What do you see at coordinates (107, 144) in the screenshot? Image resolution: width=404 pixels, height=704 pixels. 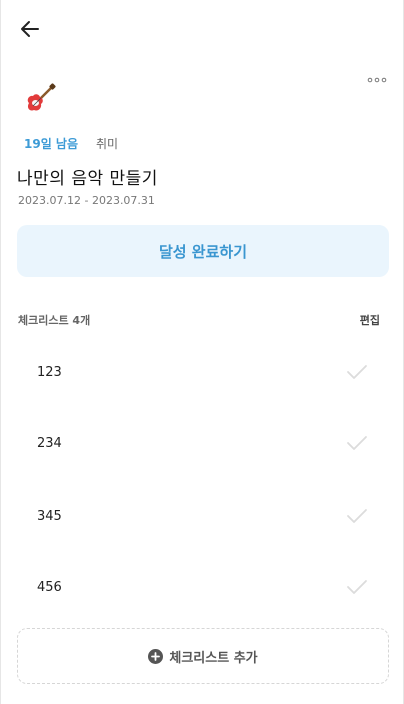 I see `category-label: 취미` at bounding box center [107, 144].